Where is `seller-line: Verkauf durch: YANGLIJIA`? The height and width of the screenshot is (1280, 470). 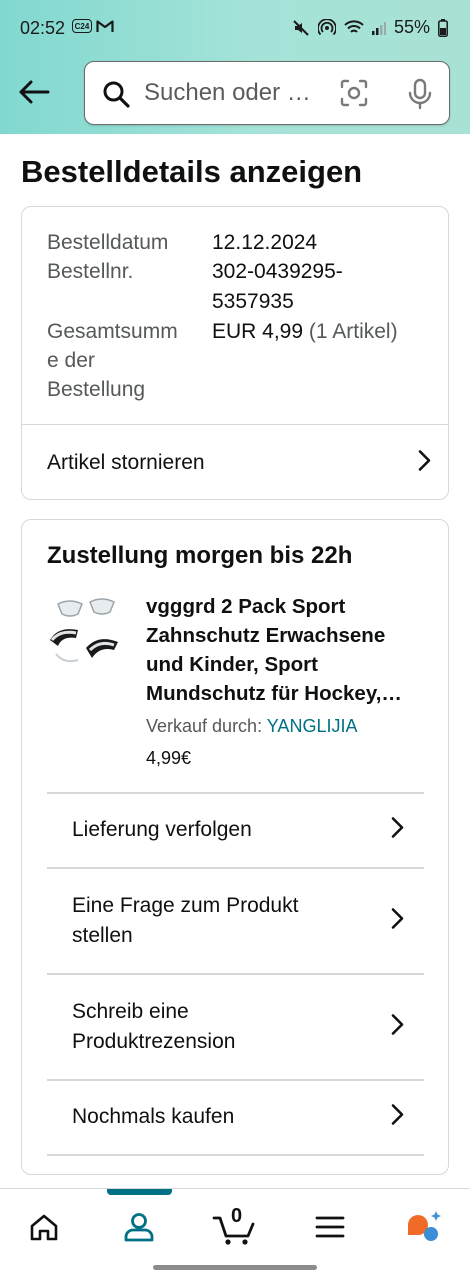 seller-line: Verkauf durch: YANGLIJIA is located at coordinates (251, 726).